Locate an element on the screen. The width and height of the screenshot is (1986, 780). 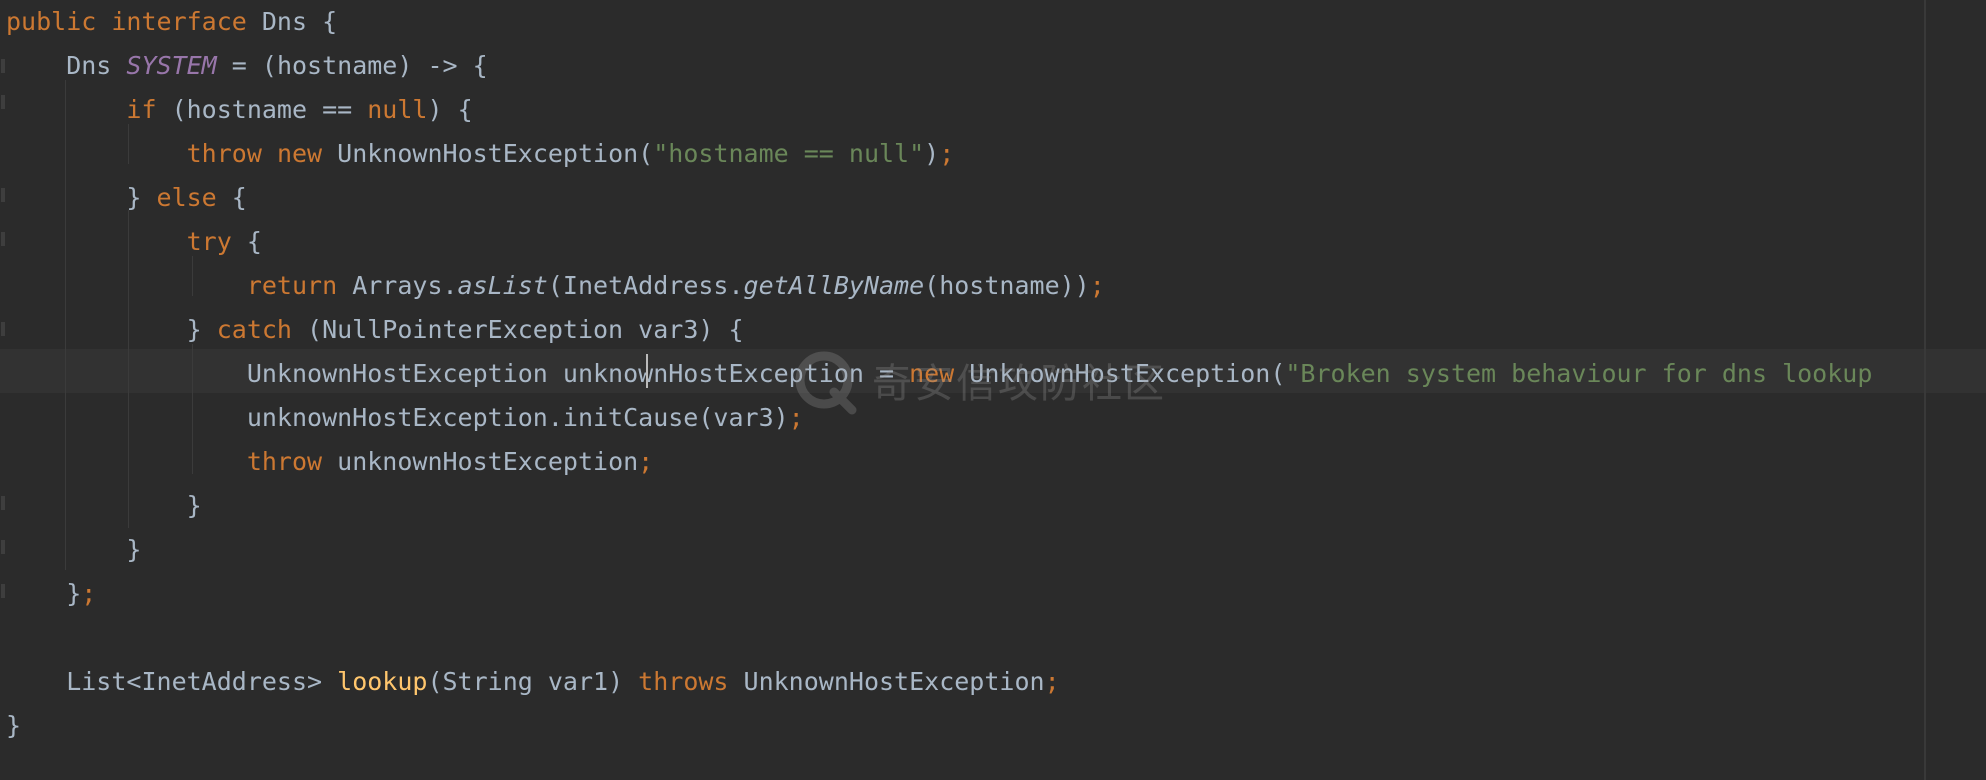
code-token: (NullPointerException var3) { is located at coordinates (525, 329).